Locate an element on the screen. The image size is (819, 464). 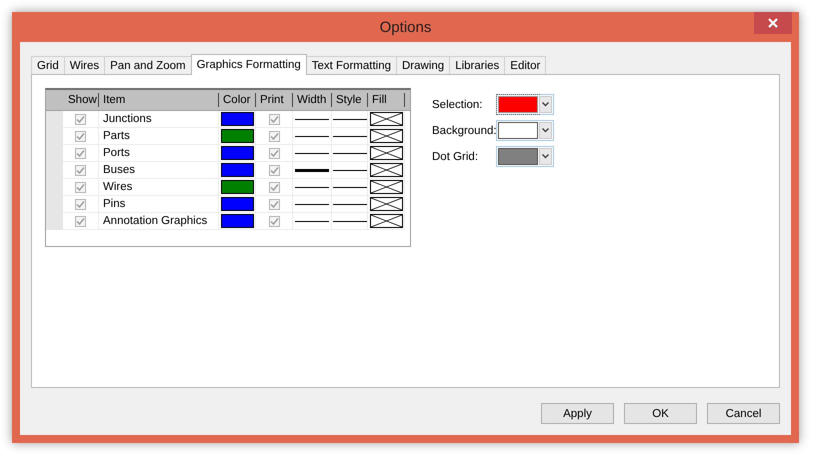
table-cell: Parts is located at coordinates (159, 136).